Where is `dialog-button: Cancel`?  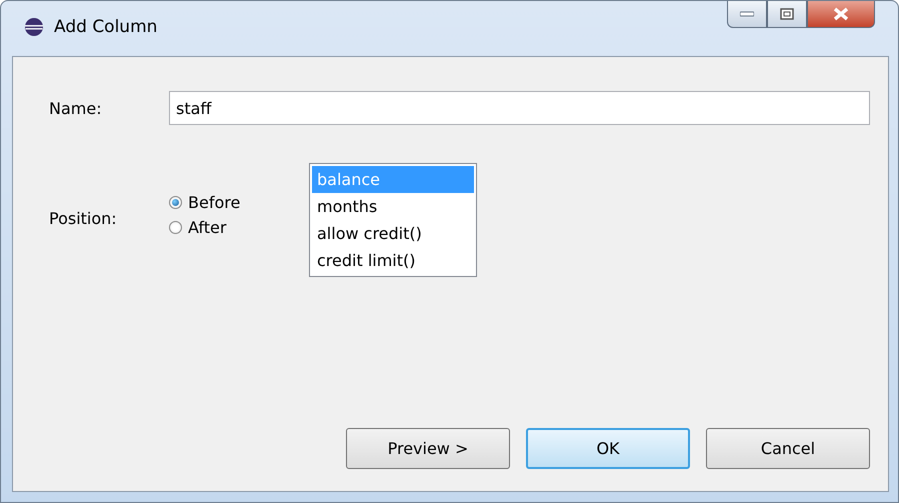
dialog-button: Cancel is located at coordinates (788, 448).